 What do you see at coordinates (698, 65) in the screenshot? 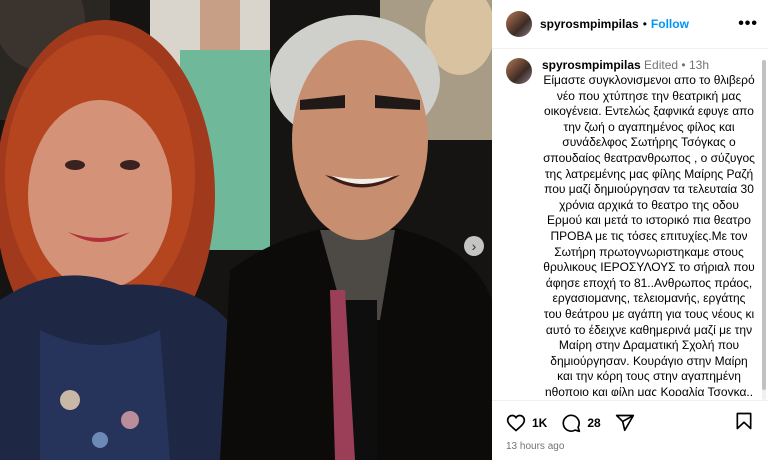
I see `caption-time: 13h` at bounding box center [698, 65].